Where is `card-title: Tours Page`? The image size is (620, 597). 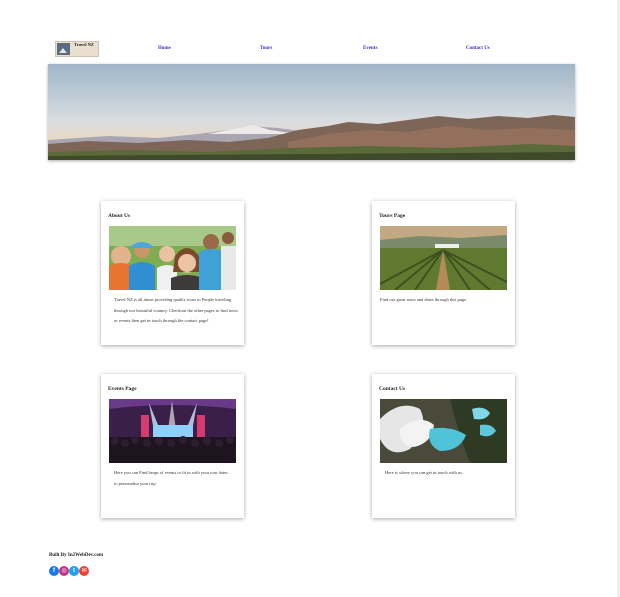 card-title: Tours Page is located at coordinates (392, 216).